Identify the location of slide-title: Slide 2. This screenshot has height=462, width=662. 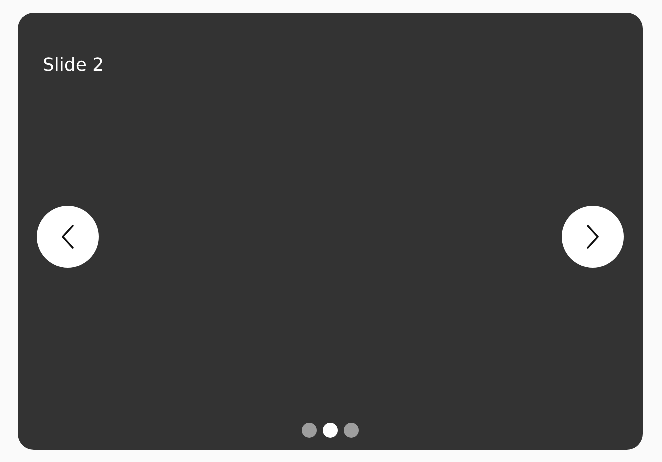
(73, 66).